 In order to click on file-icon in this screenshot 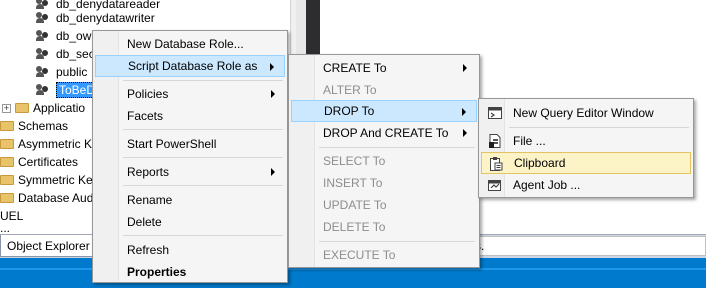, I will do `click(495, 141)`.